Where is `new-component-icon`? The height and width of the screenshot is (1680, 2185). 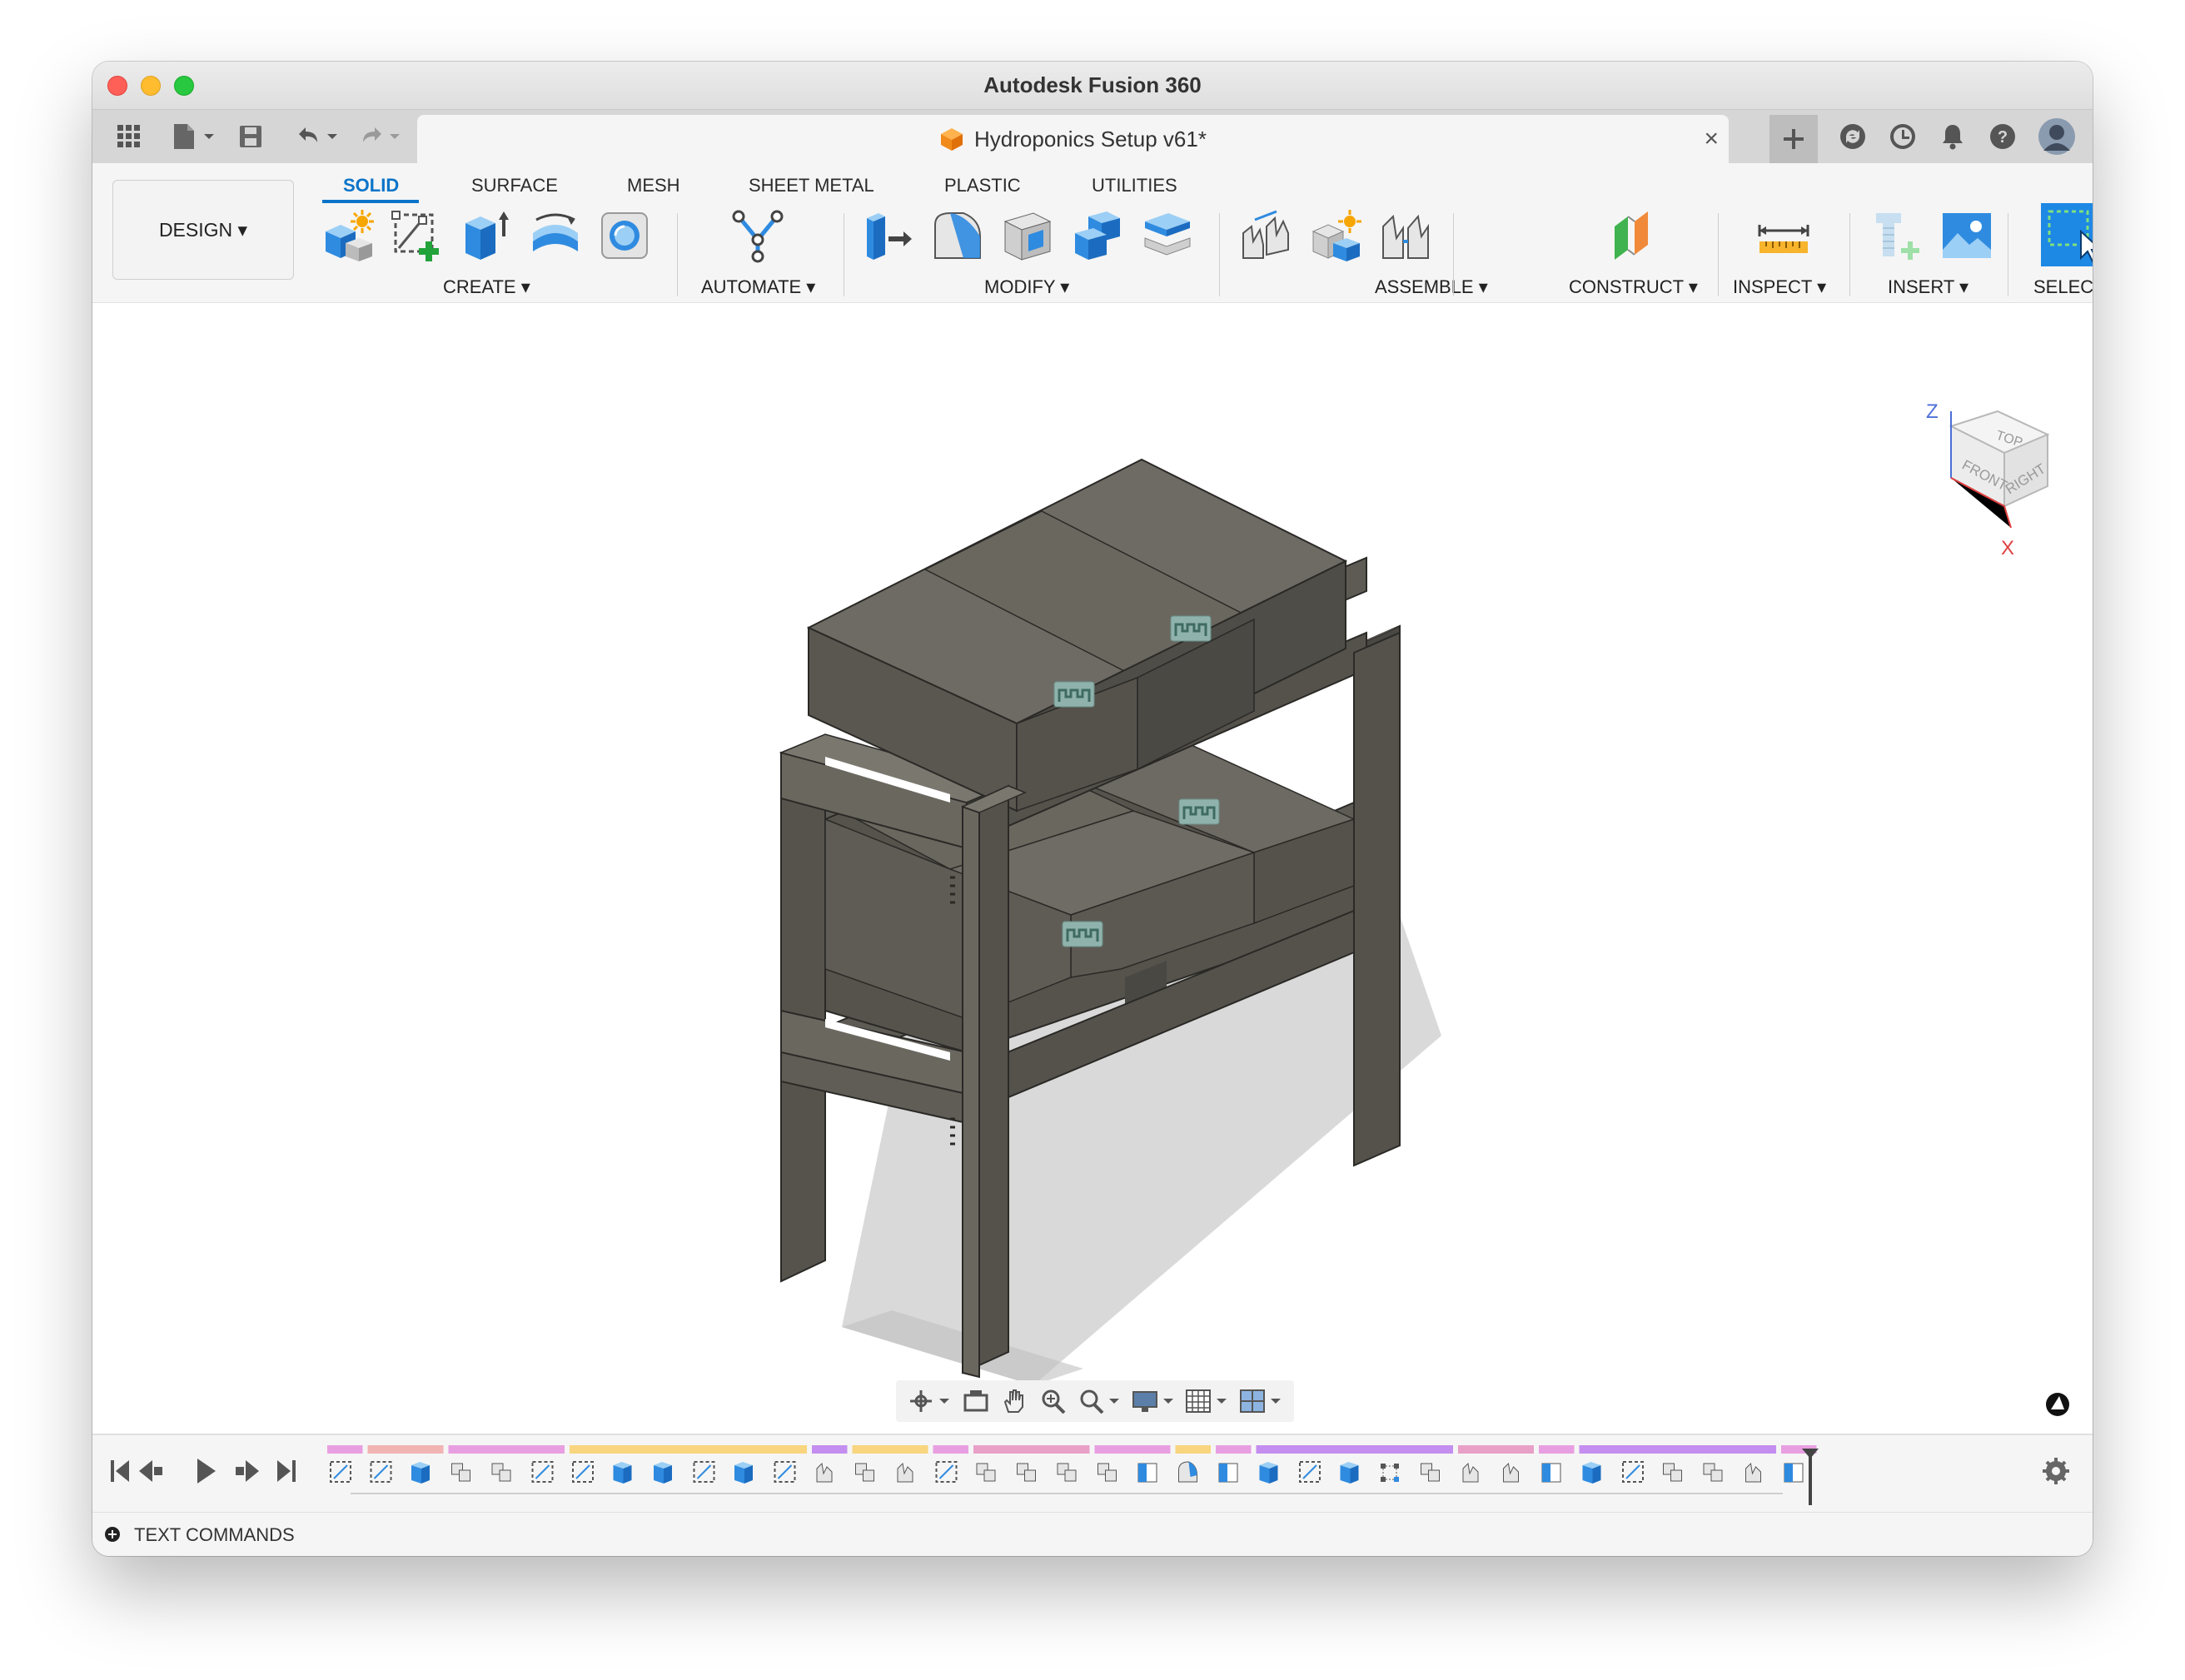
new-component-icon is located at coordinates (348, 235).